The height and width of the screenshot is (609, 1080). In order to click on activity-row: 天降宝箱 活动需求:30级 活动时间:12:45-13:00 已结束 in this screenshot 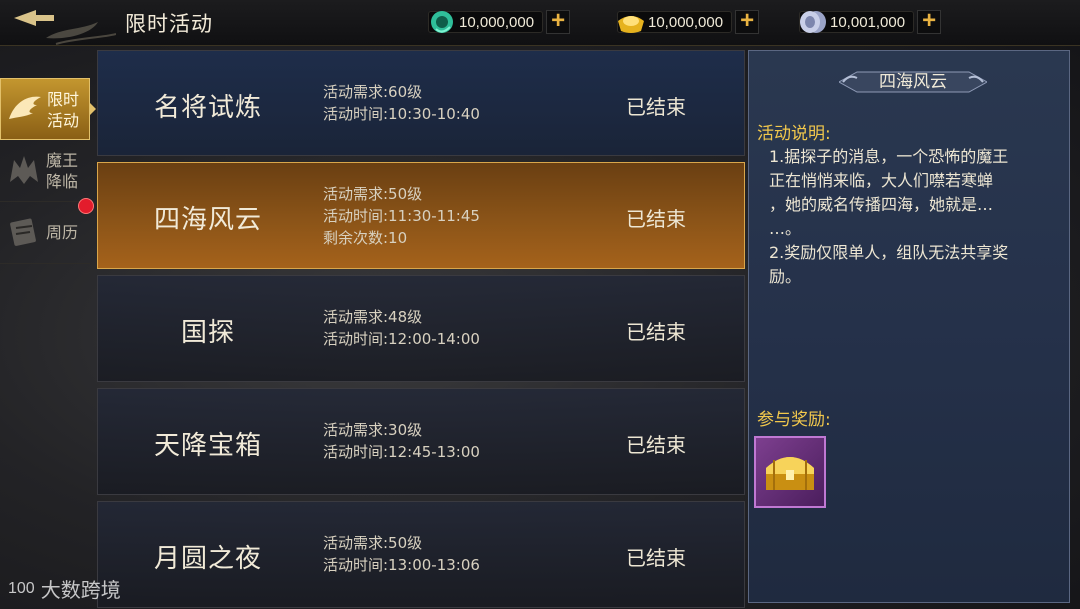, I will do `click(421, 441)`.